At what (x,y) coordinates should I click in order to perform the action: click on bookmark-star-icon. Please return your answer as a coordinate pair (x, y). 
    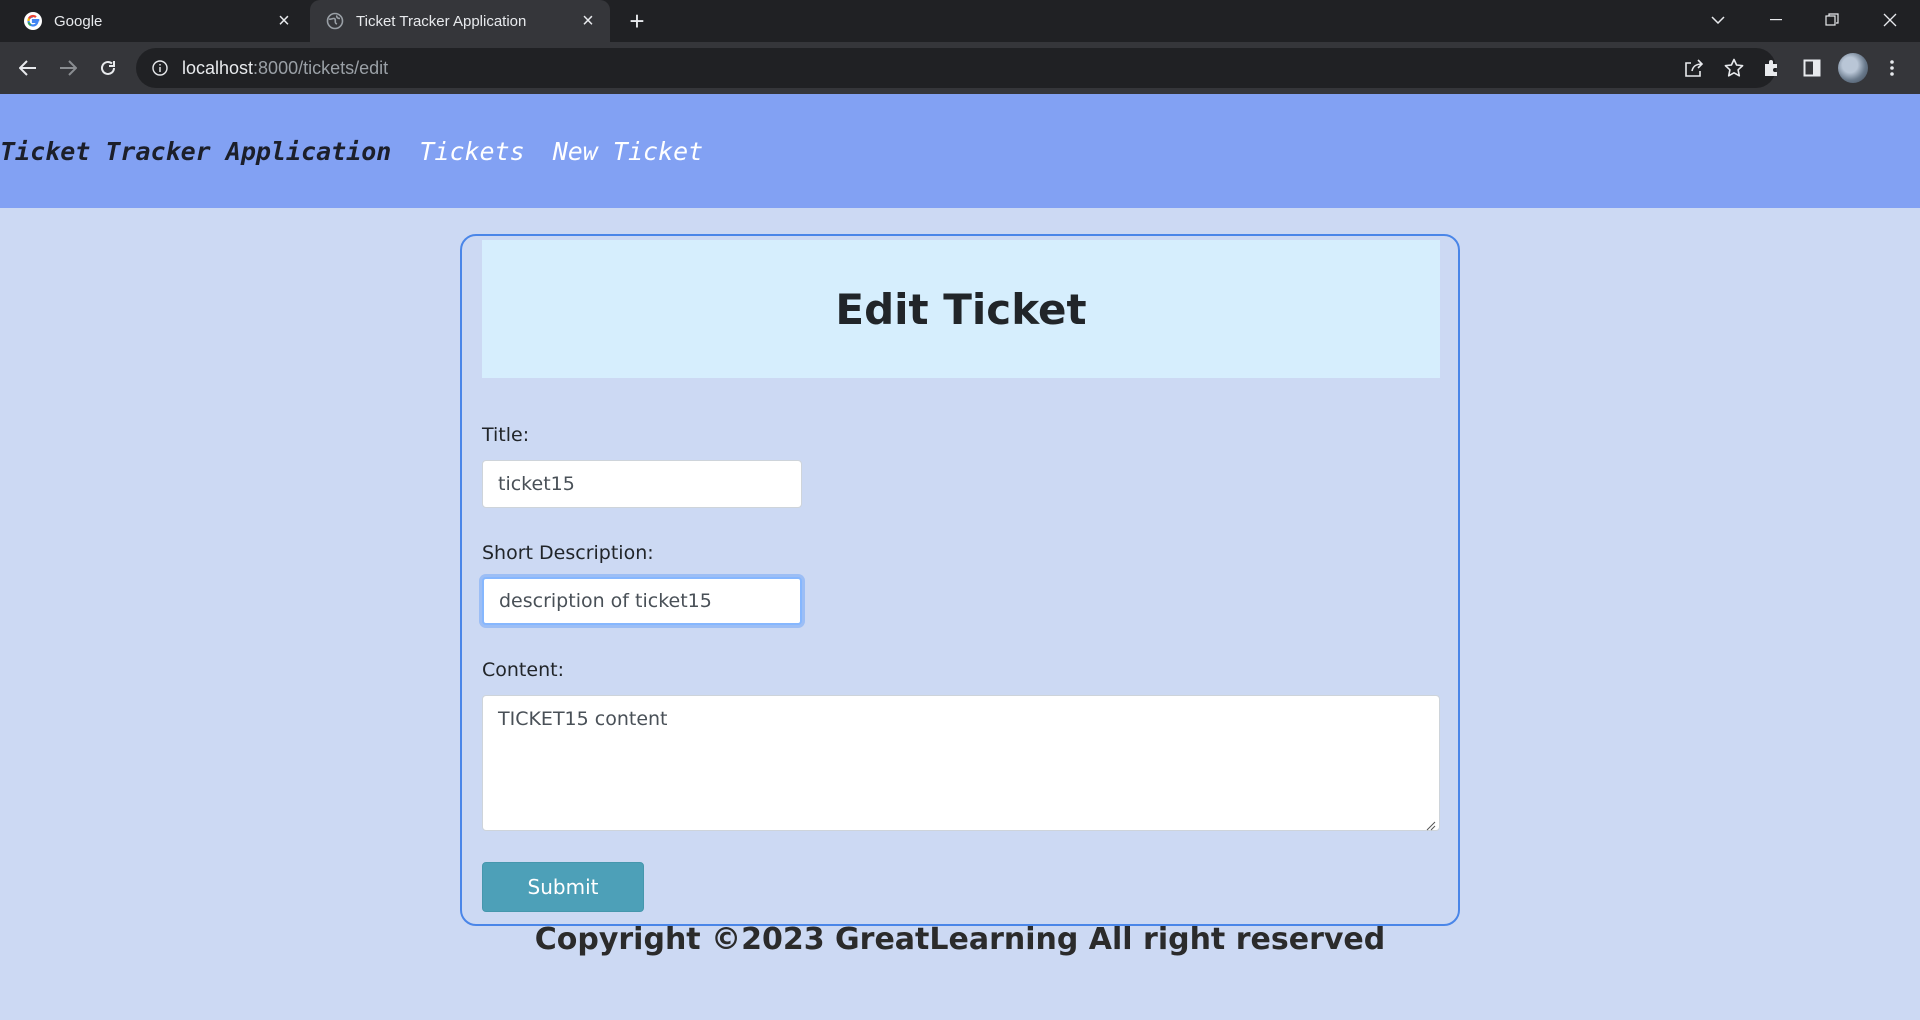
    Looking at the image, I should click on (1734, 68).